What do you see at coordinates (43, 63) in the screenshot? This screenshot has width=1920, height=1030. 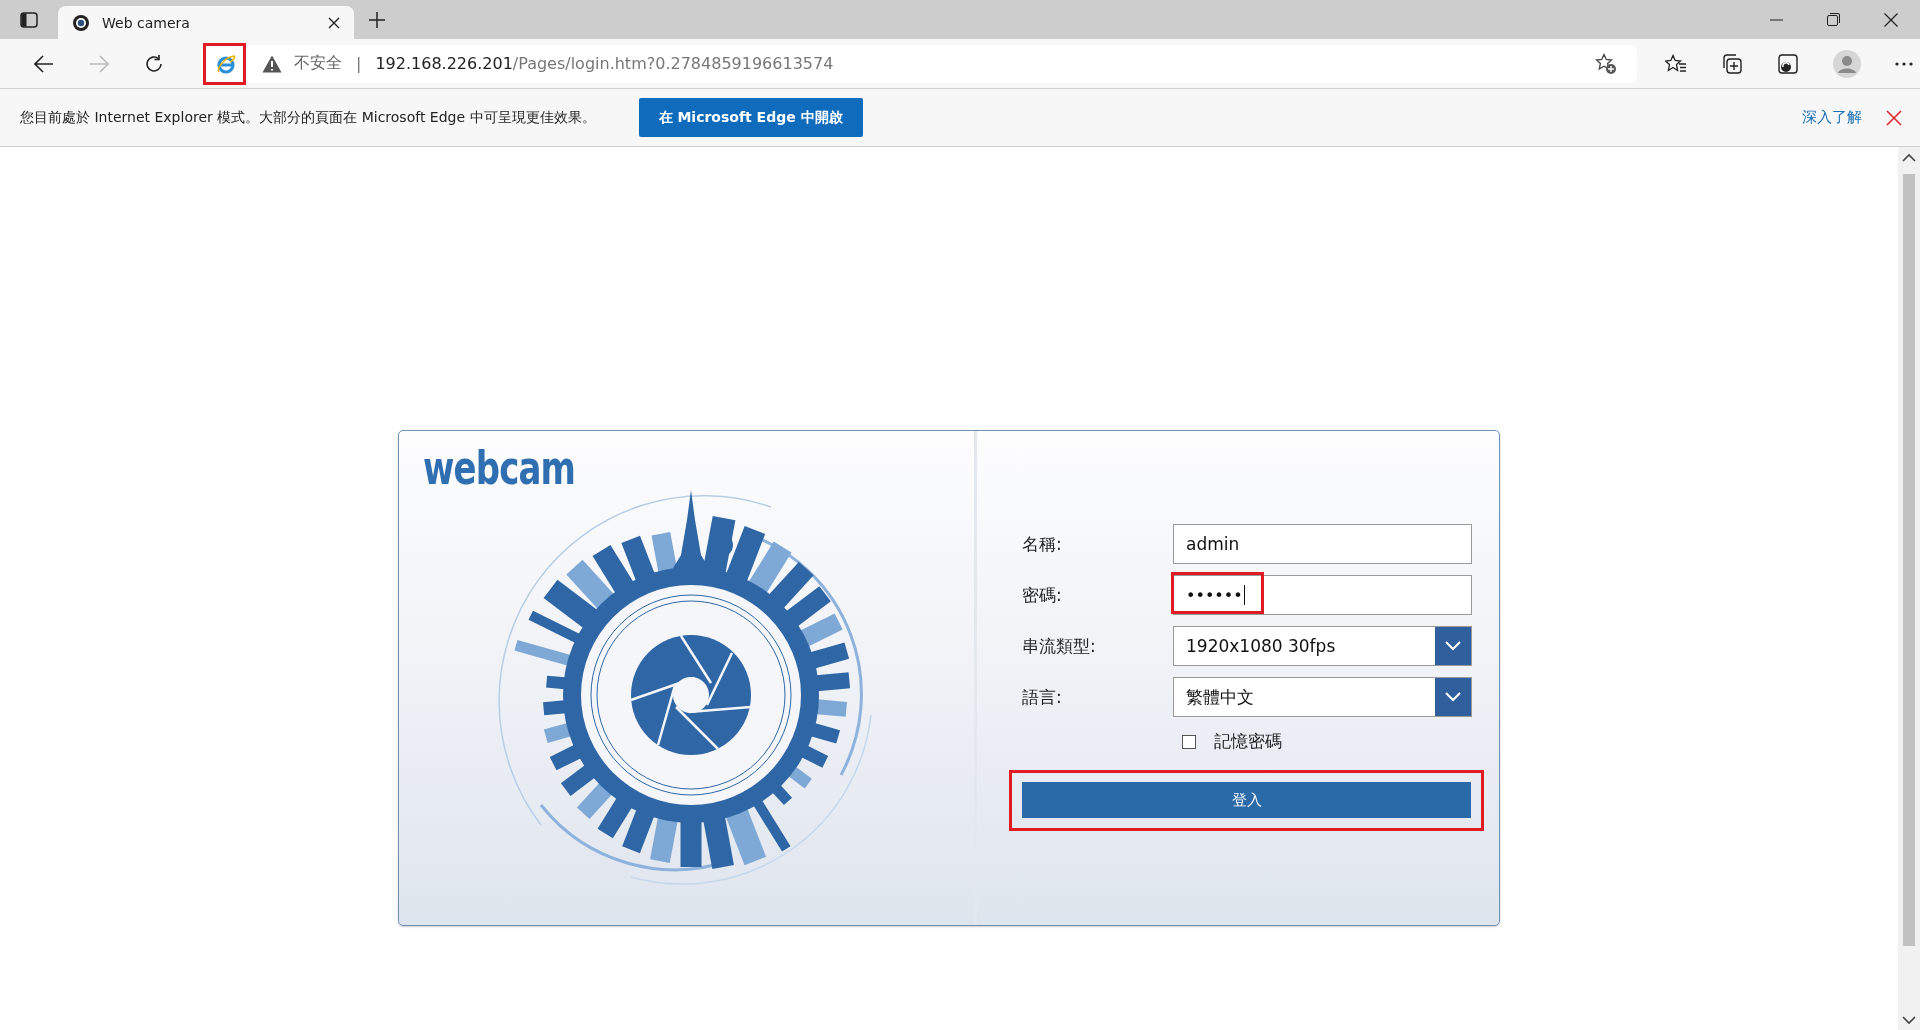 I see `back-arrow-icon` at bounding box center [43, 63].